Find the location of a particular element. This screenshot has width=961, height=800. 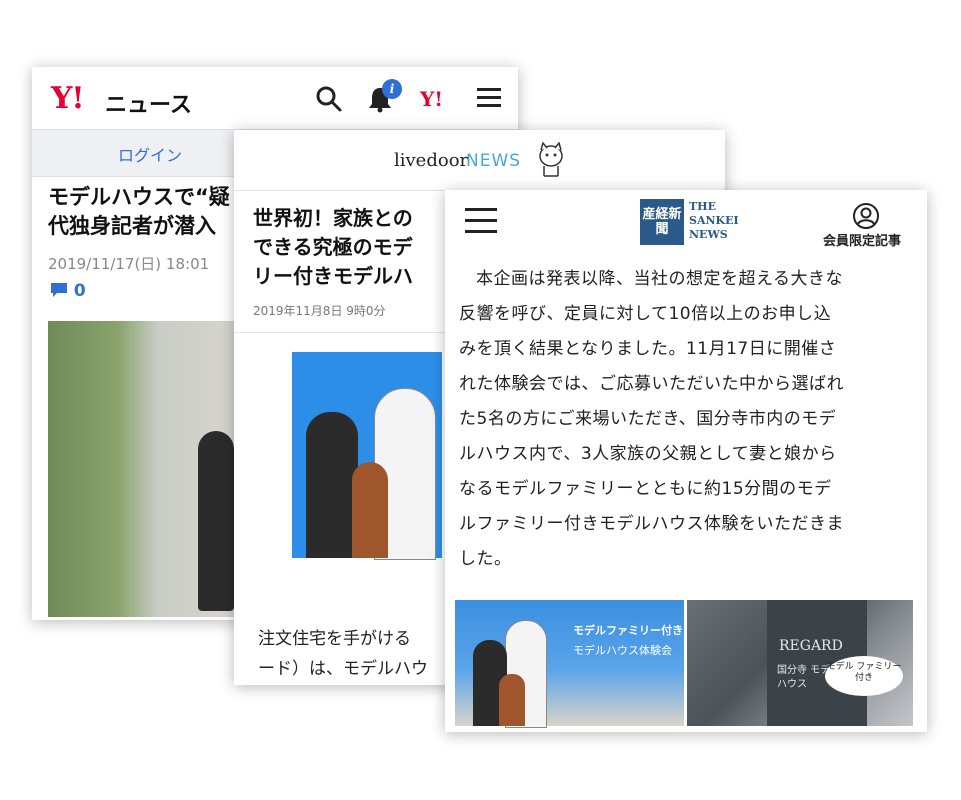

body-line: ルハウス内で、3人家族の父親として妻と娘から is located at coordinates (648, 454).